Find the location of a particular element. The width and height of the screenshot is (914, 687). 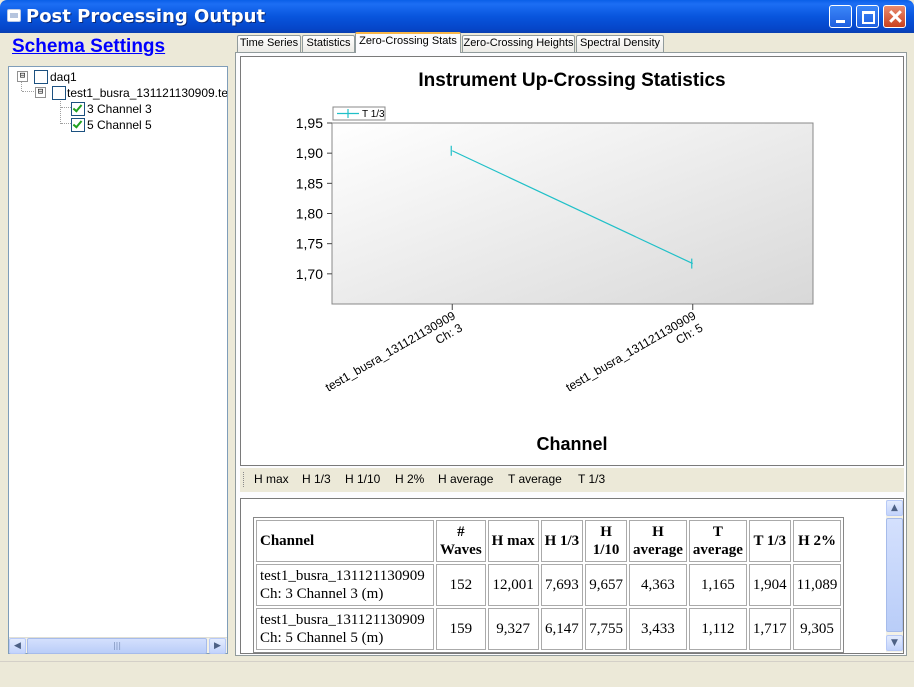

x-tick-label-group: test1_busra_131121130909Ch: 5 is located at coordinates (634, 351).